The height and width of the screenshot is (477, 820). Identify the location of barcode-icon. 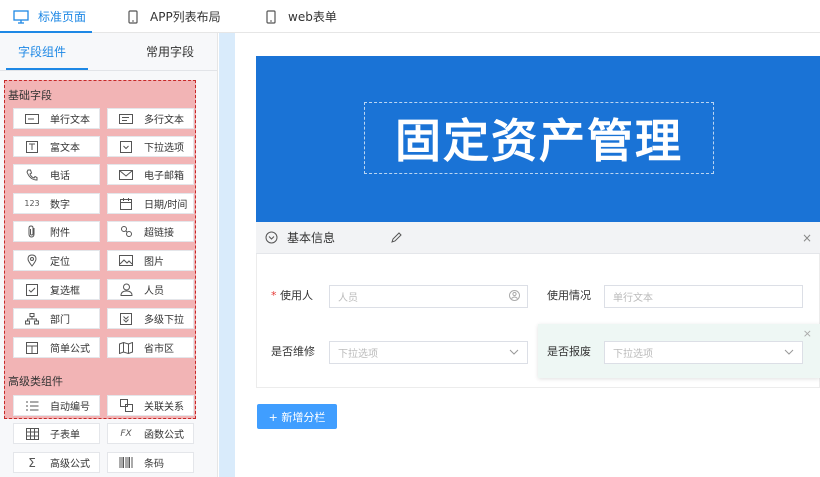
(126, 462).